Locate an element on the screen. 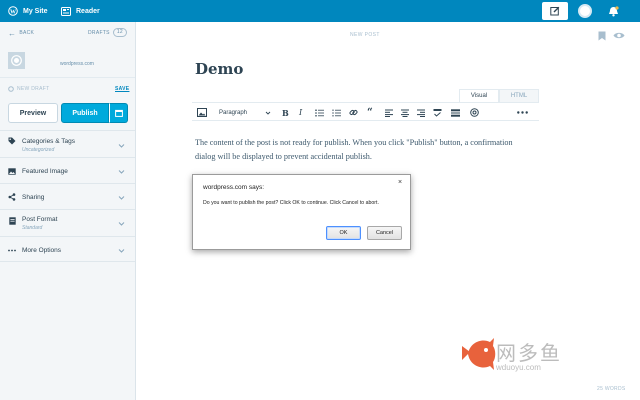 The image size is (640, 400). contact-form-button is located at coordinates (474, 112).